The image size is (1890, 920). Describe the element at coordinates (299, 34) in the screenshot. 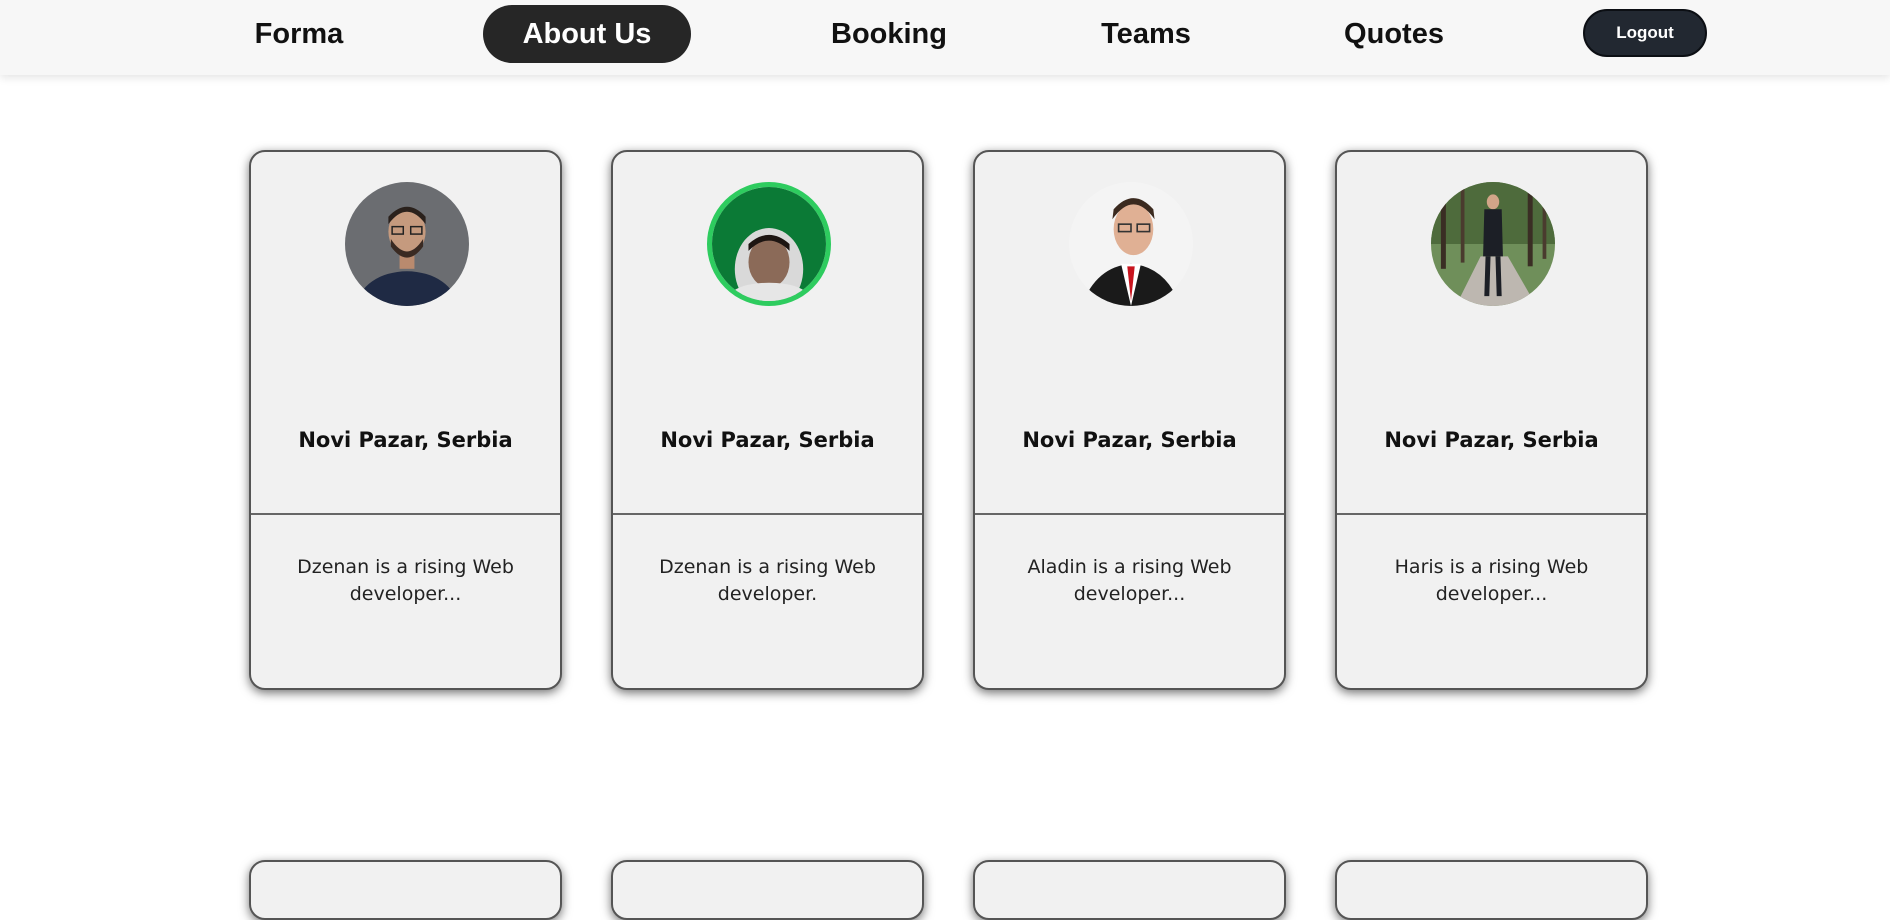

I see `nav-link-forma: Forma` at that location.